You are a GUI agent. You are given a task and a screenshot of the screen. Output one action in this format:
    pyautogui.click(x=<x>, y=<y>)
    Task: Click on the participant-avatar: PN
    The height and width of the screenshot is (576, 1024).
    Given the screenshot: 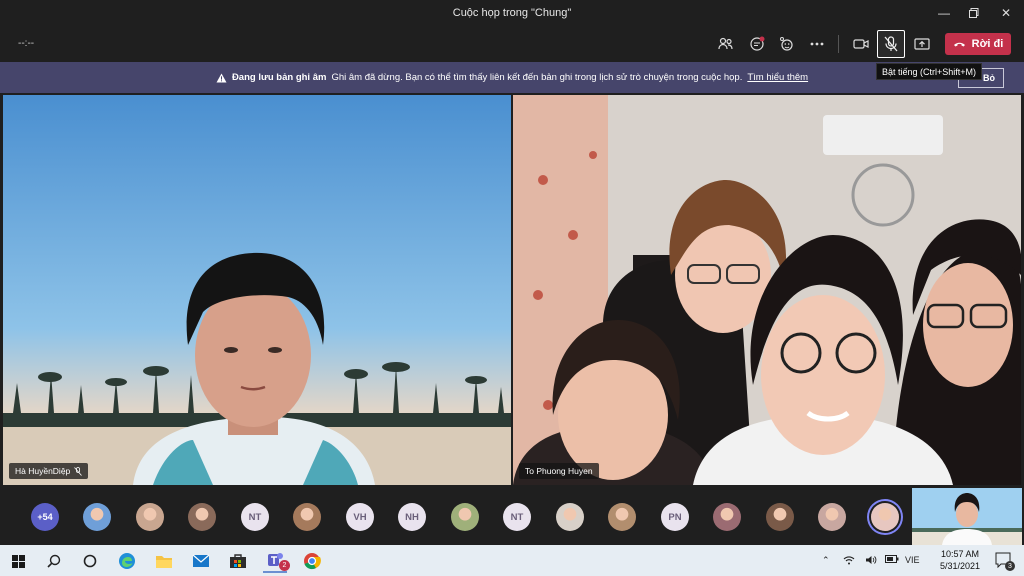 What is the action you would take?
    pyautogui.click(x=675, y=517)
    